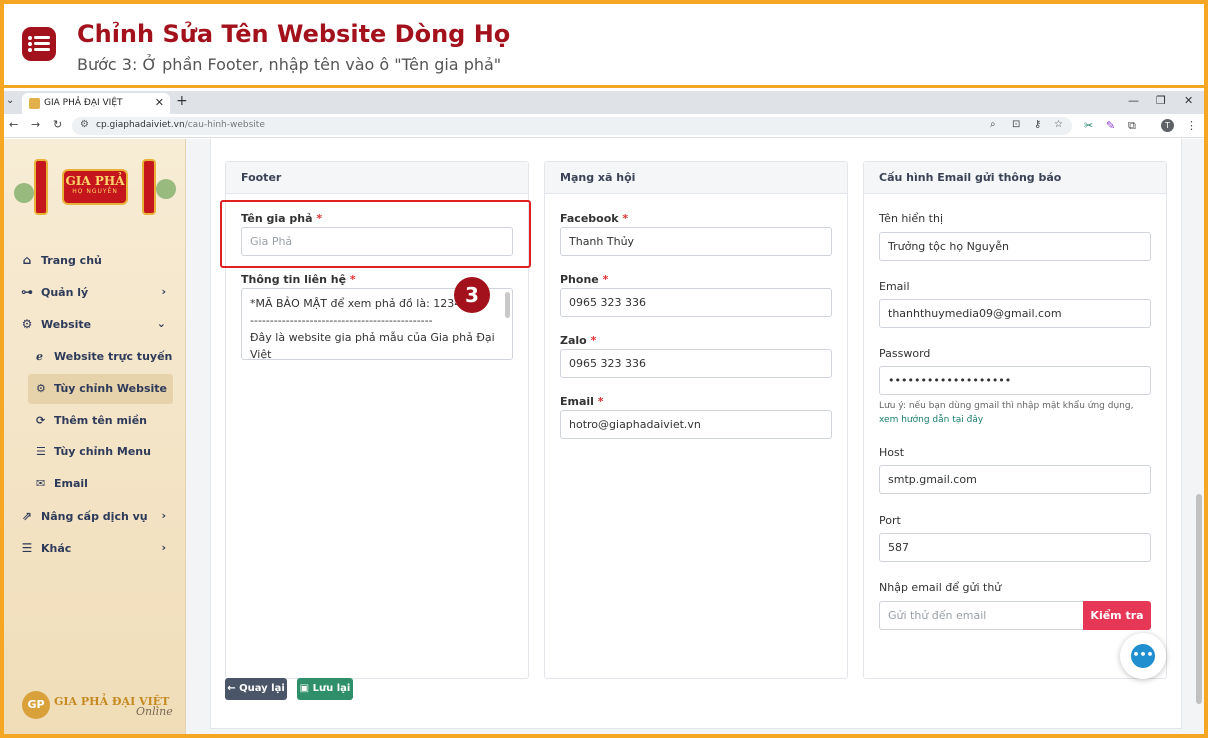 The image size is (1208, 738). Describe the element at coordinates (56, 548) in the screenshot. I see `sidebar-item-label: Khác` at that location.